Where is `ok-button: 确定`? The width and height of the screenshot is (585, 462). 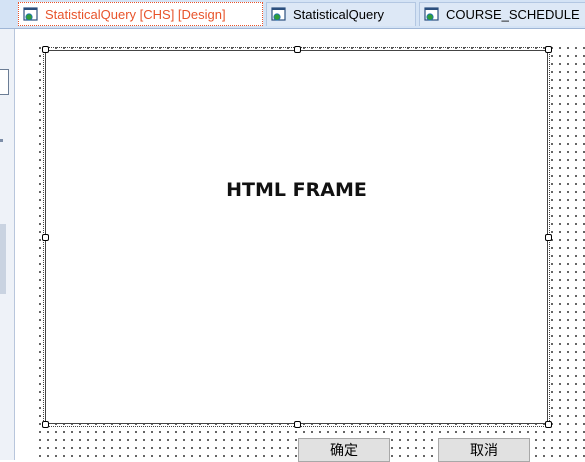
ok-button: 确定 is located at coordinates (344, 450).